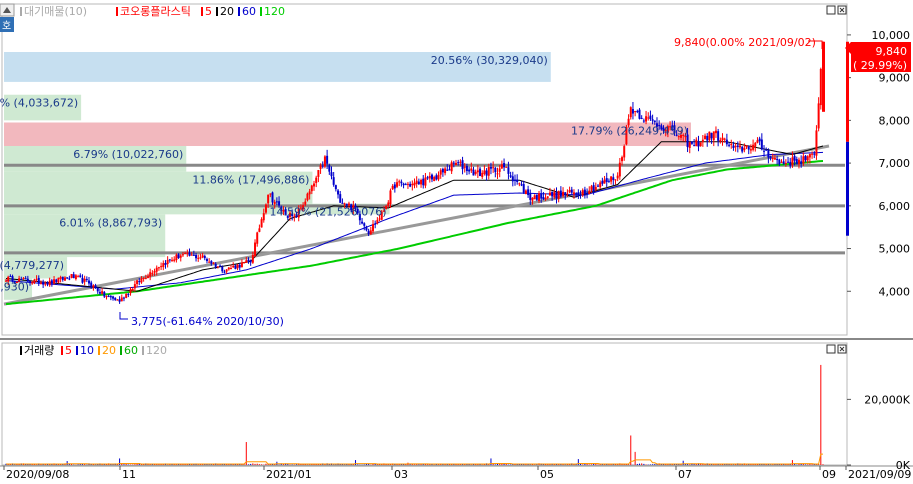 The width and height of the screenshot is (913, 484). I want to click on current-price-value: 9,840, so click(892, 51).